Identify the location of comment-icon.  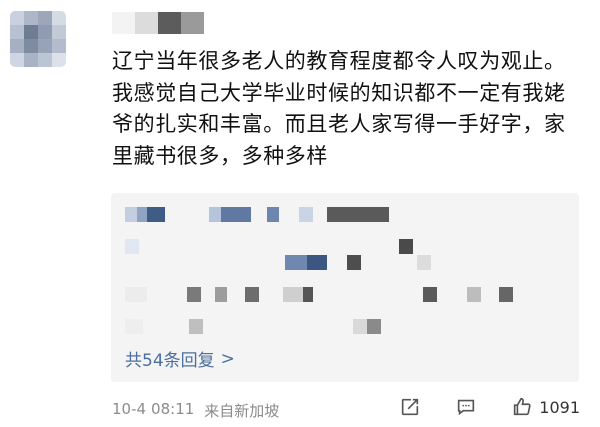
(466, 407).